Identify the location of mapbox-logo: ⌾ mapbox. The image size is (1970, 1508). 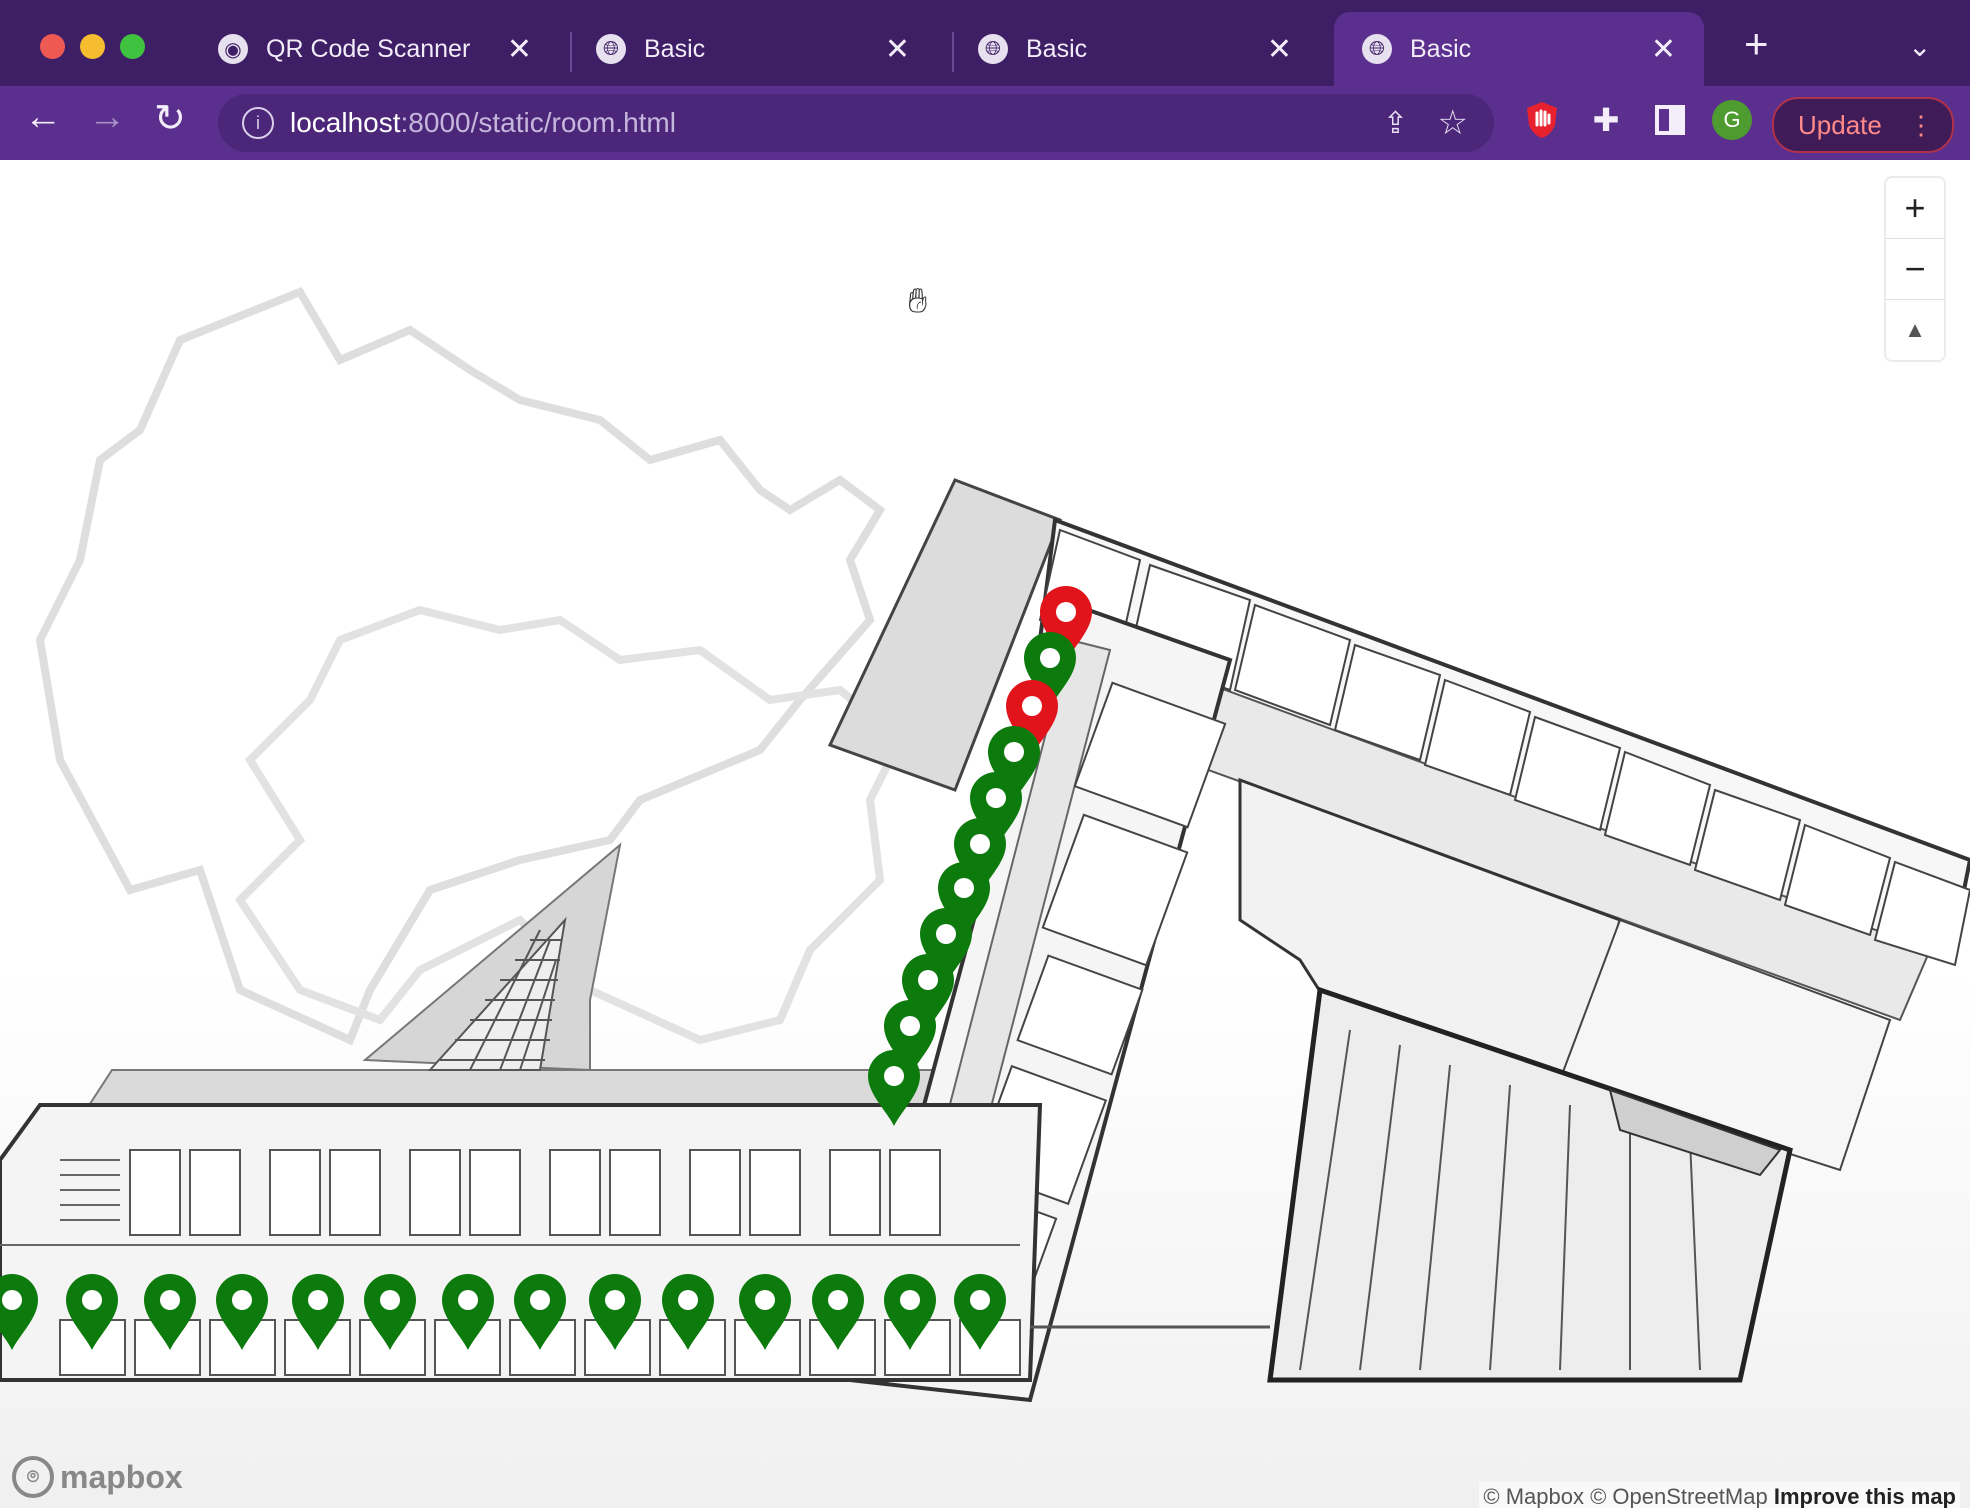
(97, 1477).